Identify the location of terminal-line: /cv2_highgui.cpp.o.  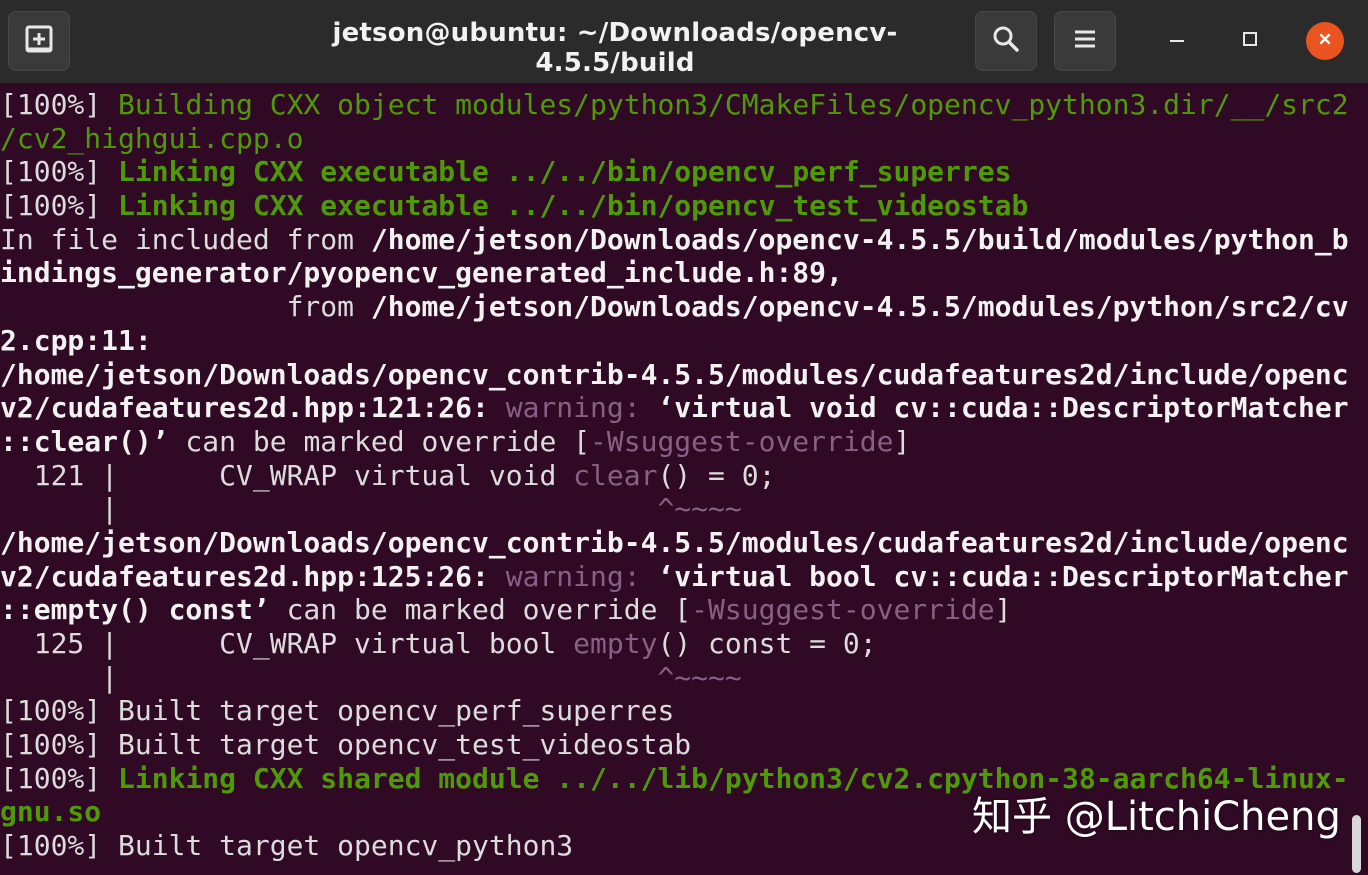
(675, 139).